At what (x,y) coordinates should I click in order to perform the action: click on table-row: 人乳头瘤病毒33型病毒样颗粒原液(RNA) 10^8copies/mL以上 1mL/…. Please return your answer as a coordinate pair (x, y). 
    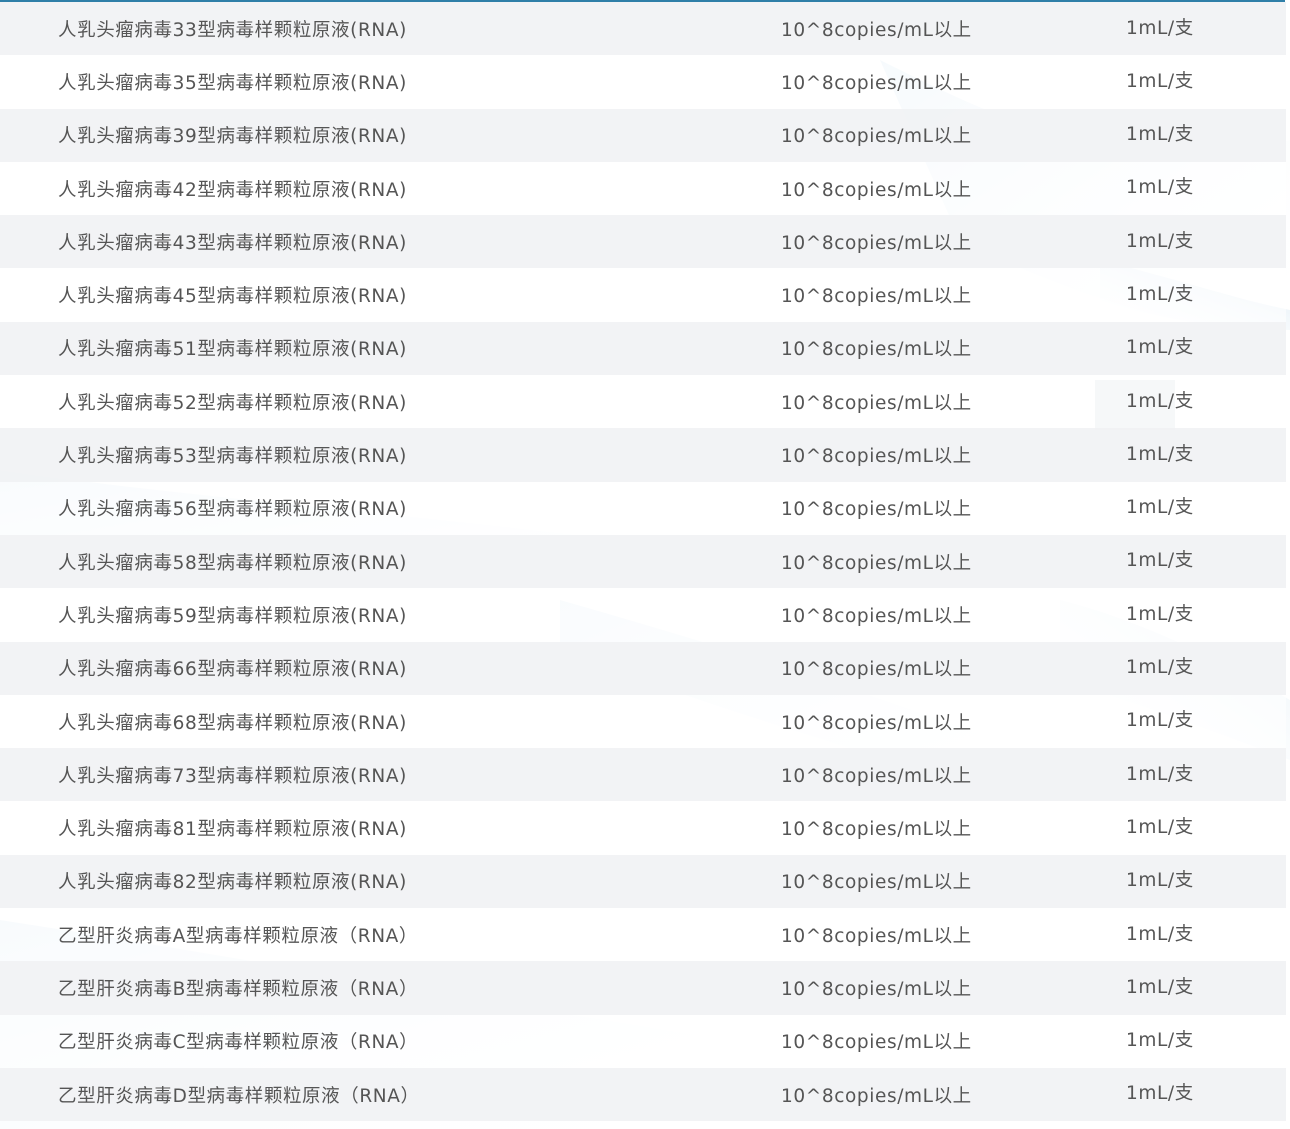
    Looking at the image, I should click on (643, 29).